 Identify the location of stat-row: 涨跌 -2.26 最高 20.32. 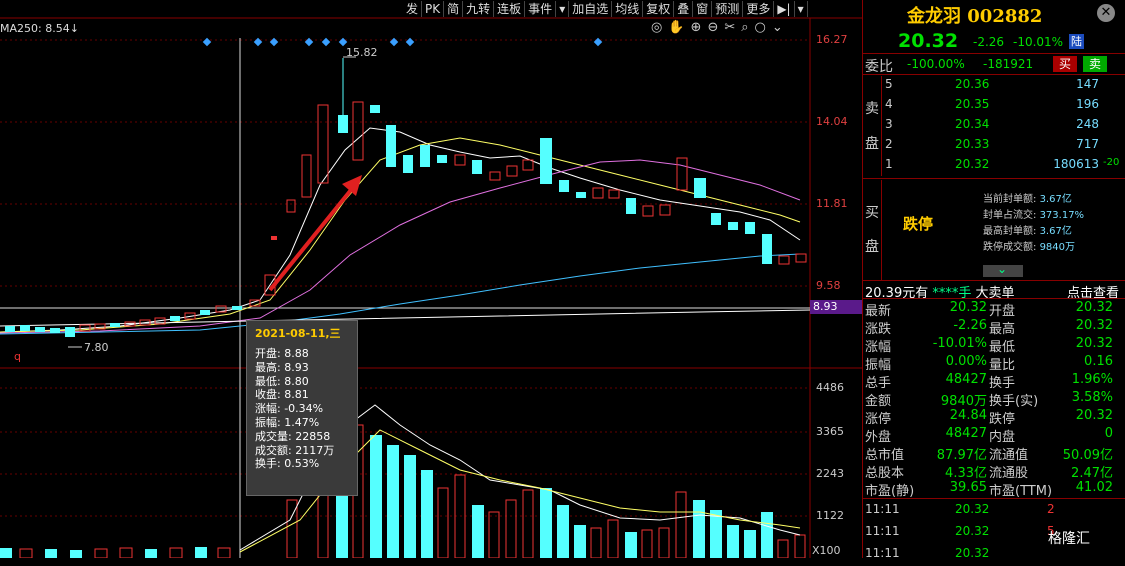
(989, 327).